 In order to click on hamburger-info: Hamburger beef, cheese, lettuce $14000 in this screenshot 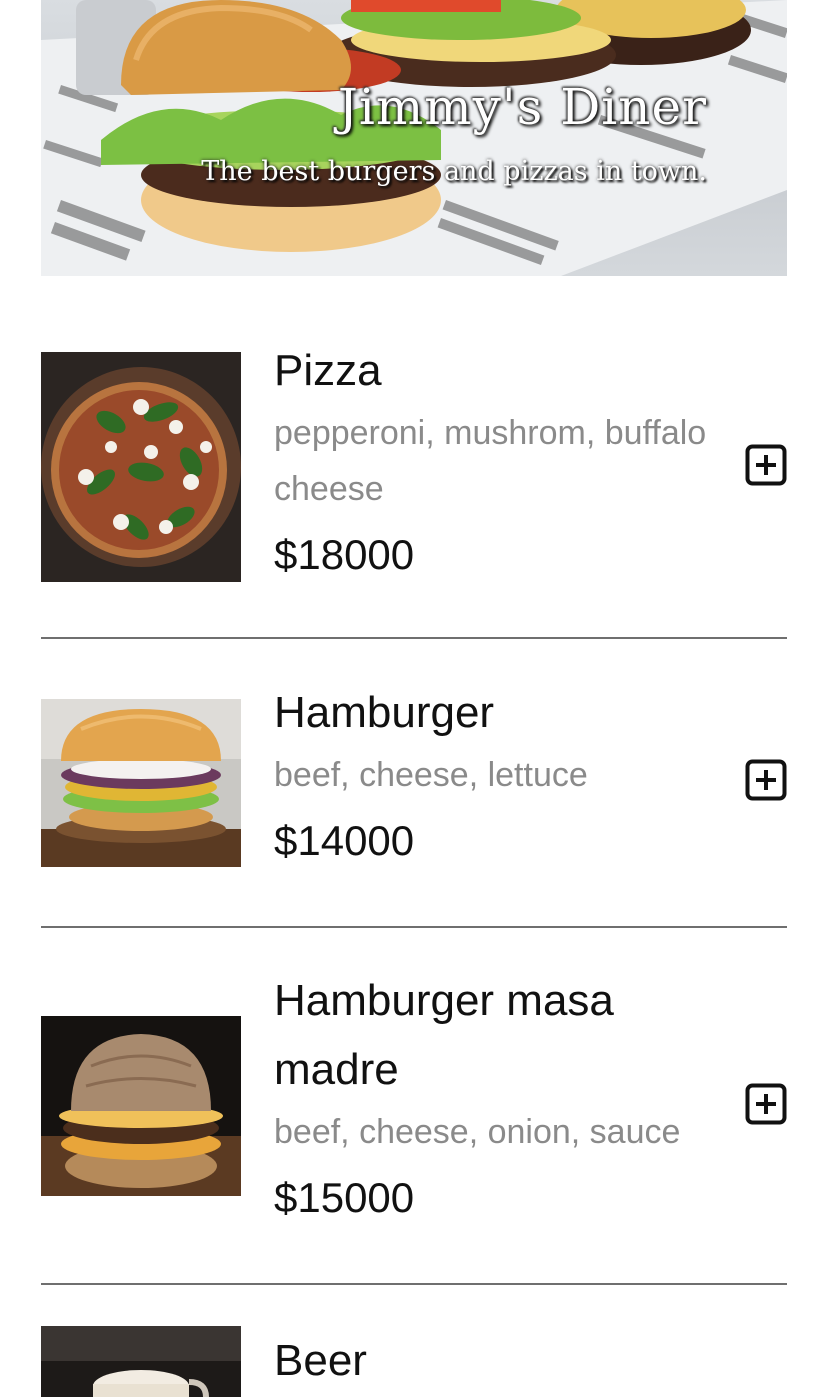, I will do `click(509, 774)`.